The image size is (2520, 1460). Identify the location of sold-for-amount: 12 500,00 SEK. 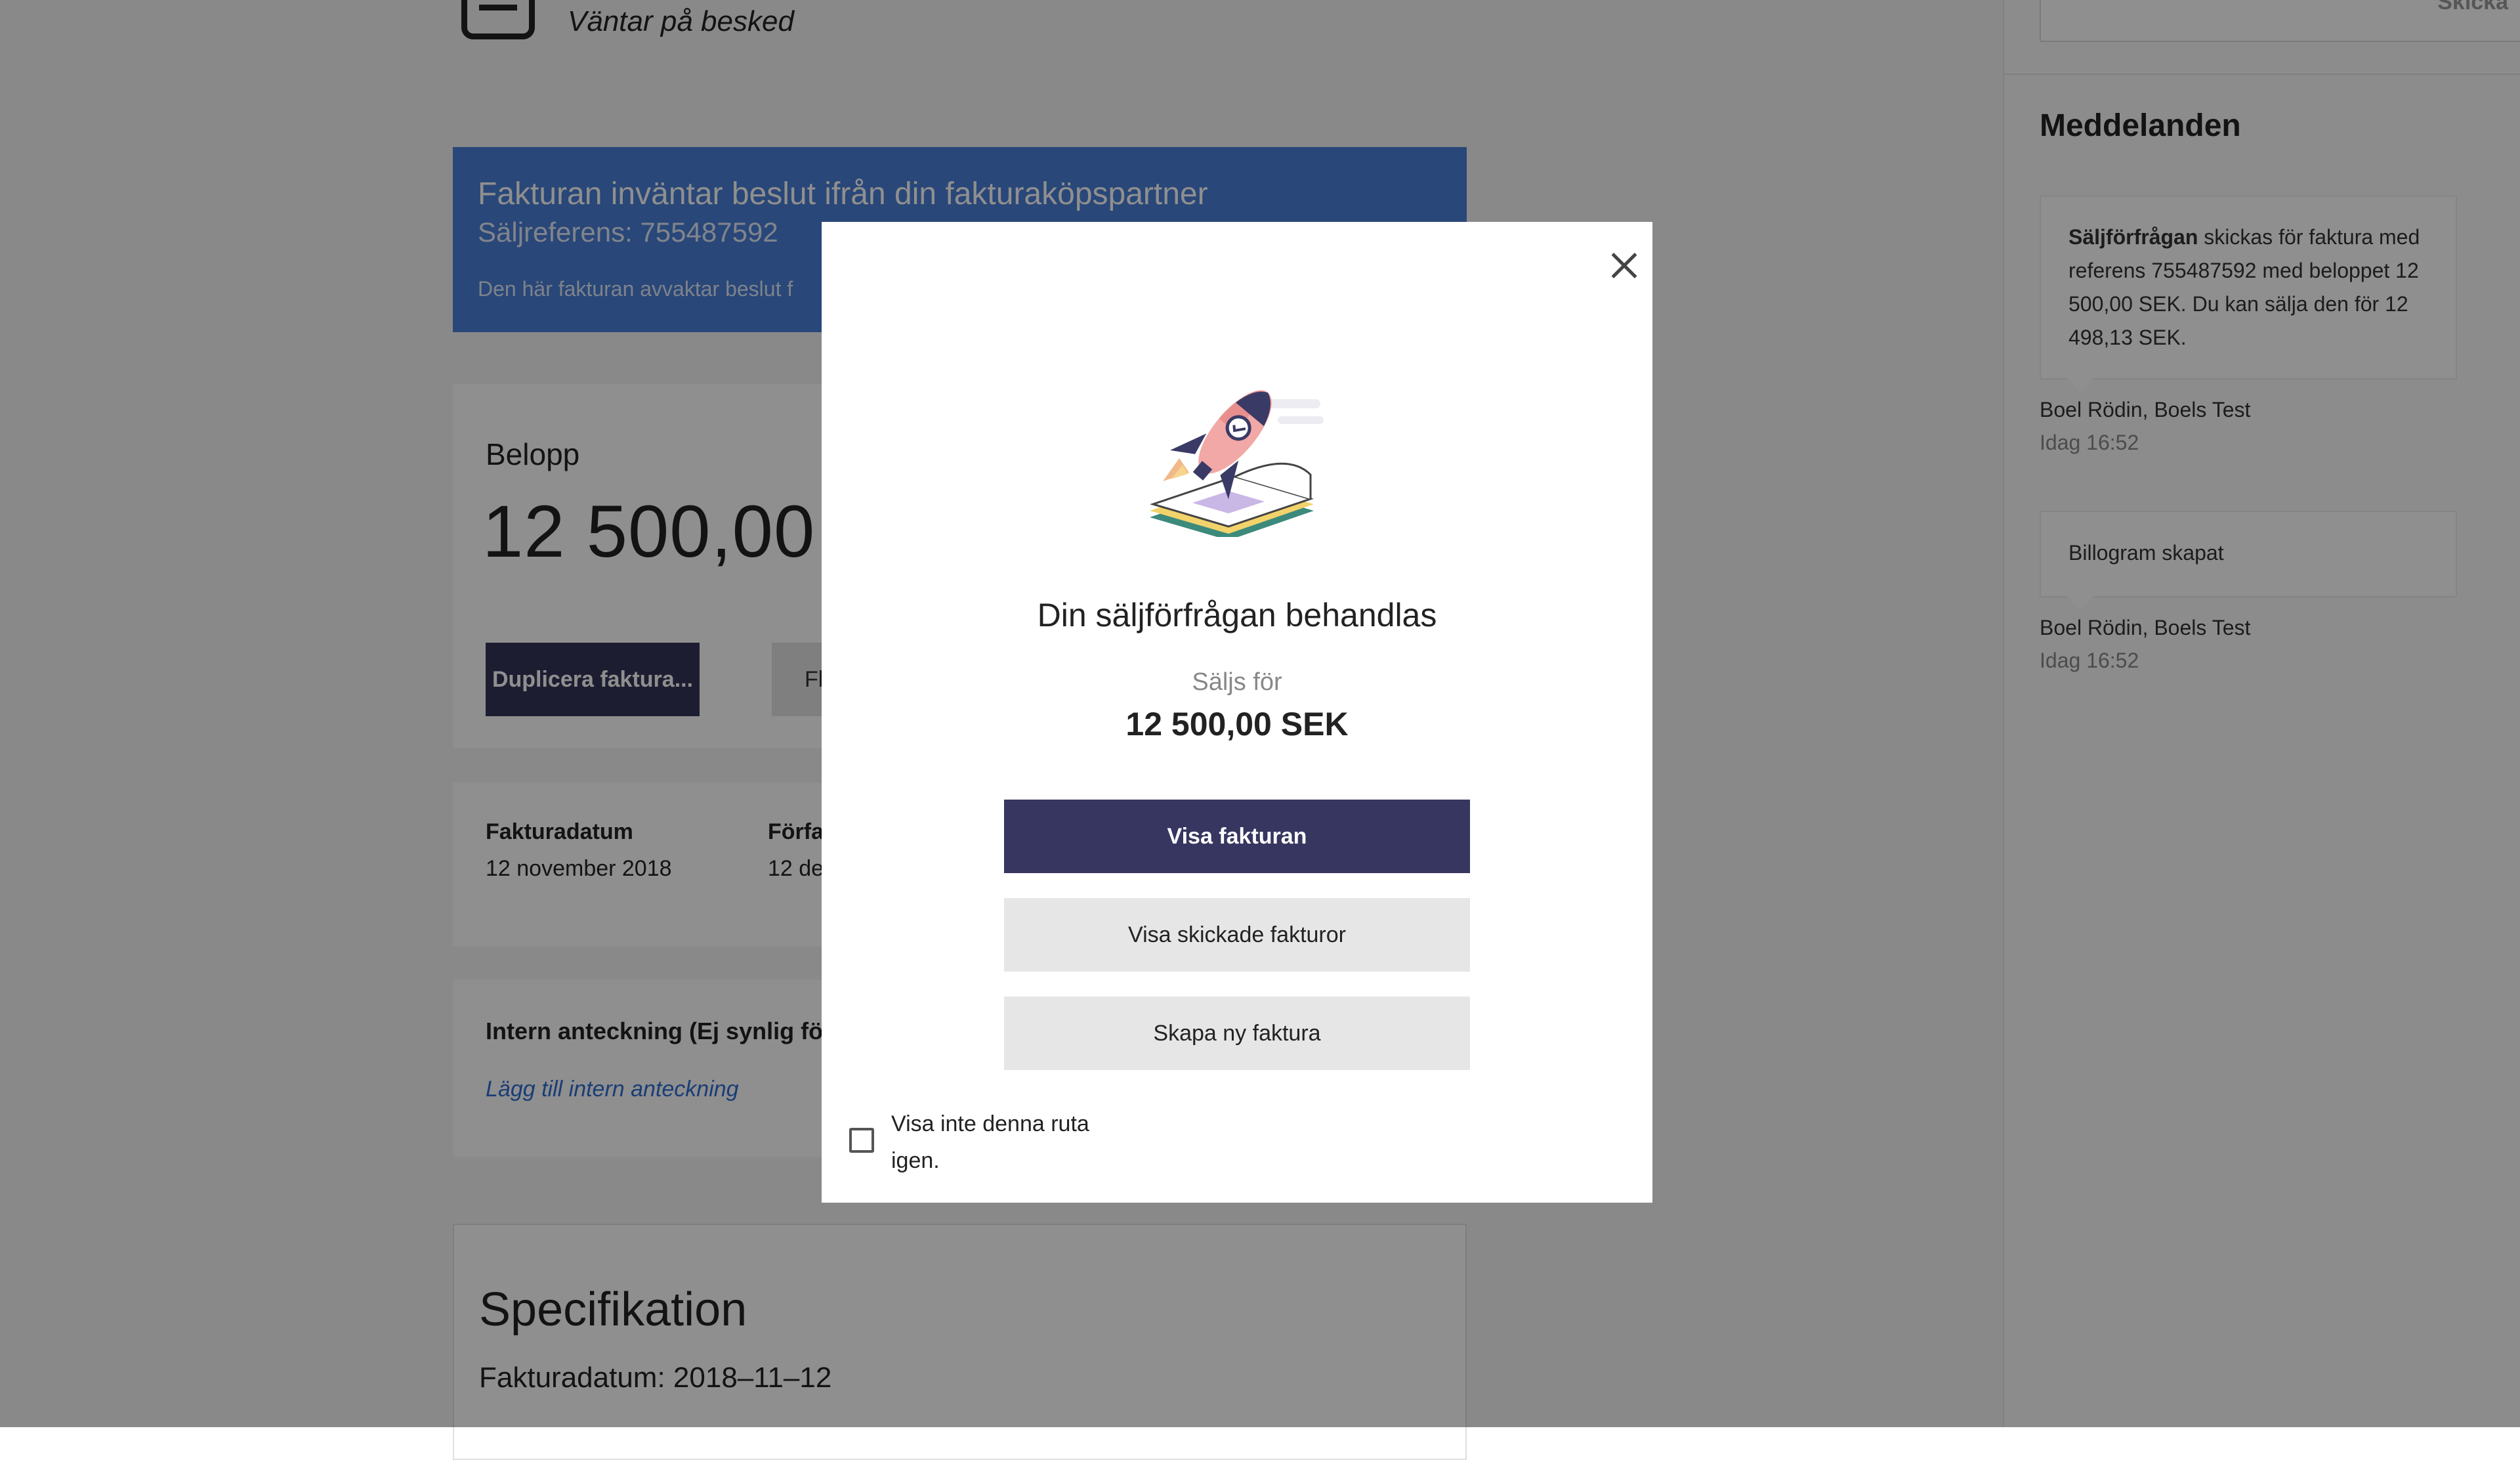
(1237, 724).